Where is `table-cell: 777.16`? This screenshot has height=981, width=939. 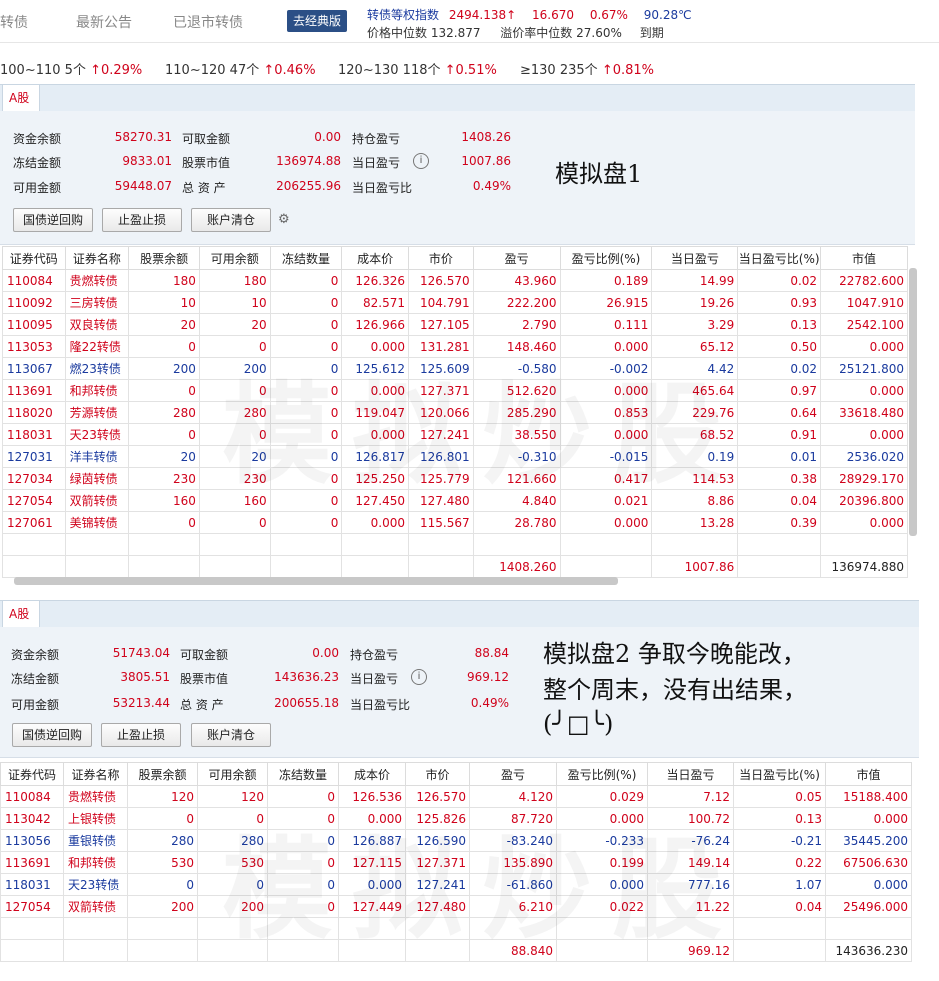 table-cell: 777.16 is located at coordinates (690, 884).